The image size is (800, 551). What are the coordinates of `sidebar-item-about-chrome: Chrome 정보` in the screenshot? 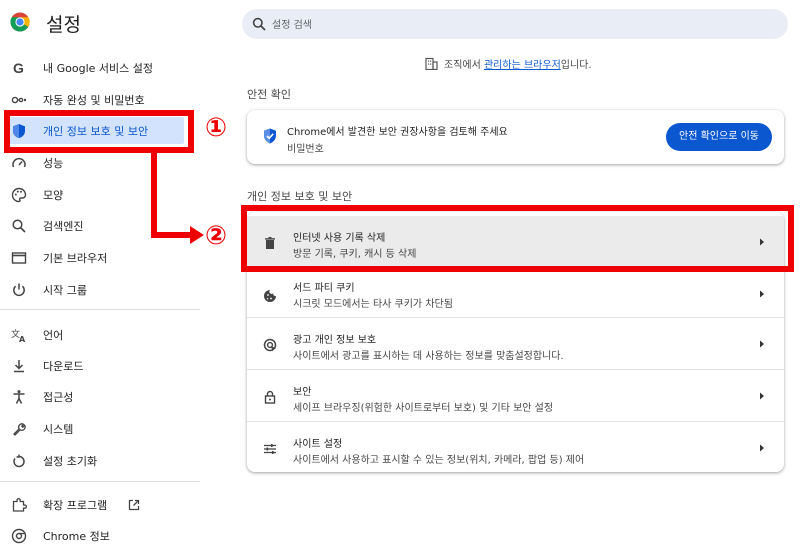 It's located at (97, 536).